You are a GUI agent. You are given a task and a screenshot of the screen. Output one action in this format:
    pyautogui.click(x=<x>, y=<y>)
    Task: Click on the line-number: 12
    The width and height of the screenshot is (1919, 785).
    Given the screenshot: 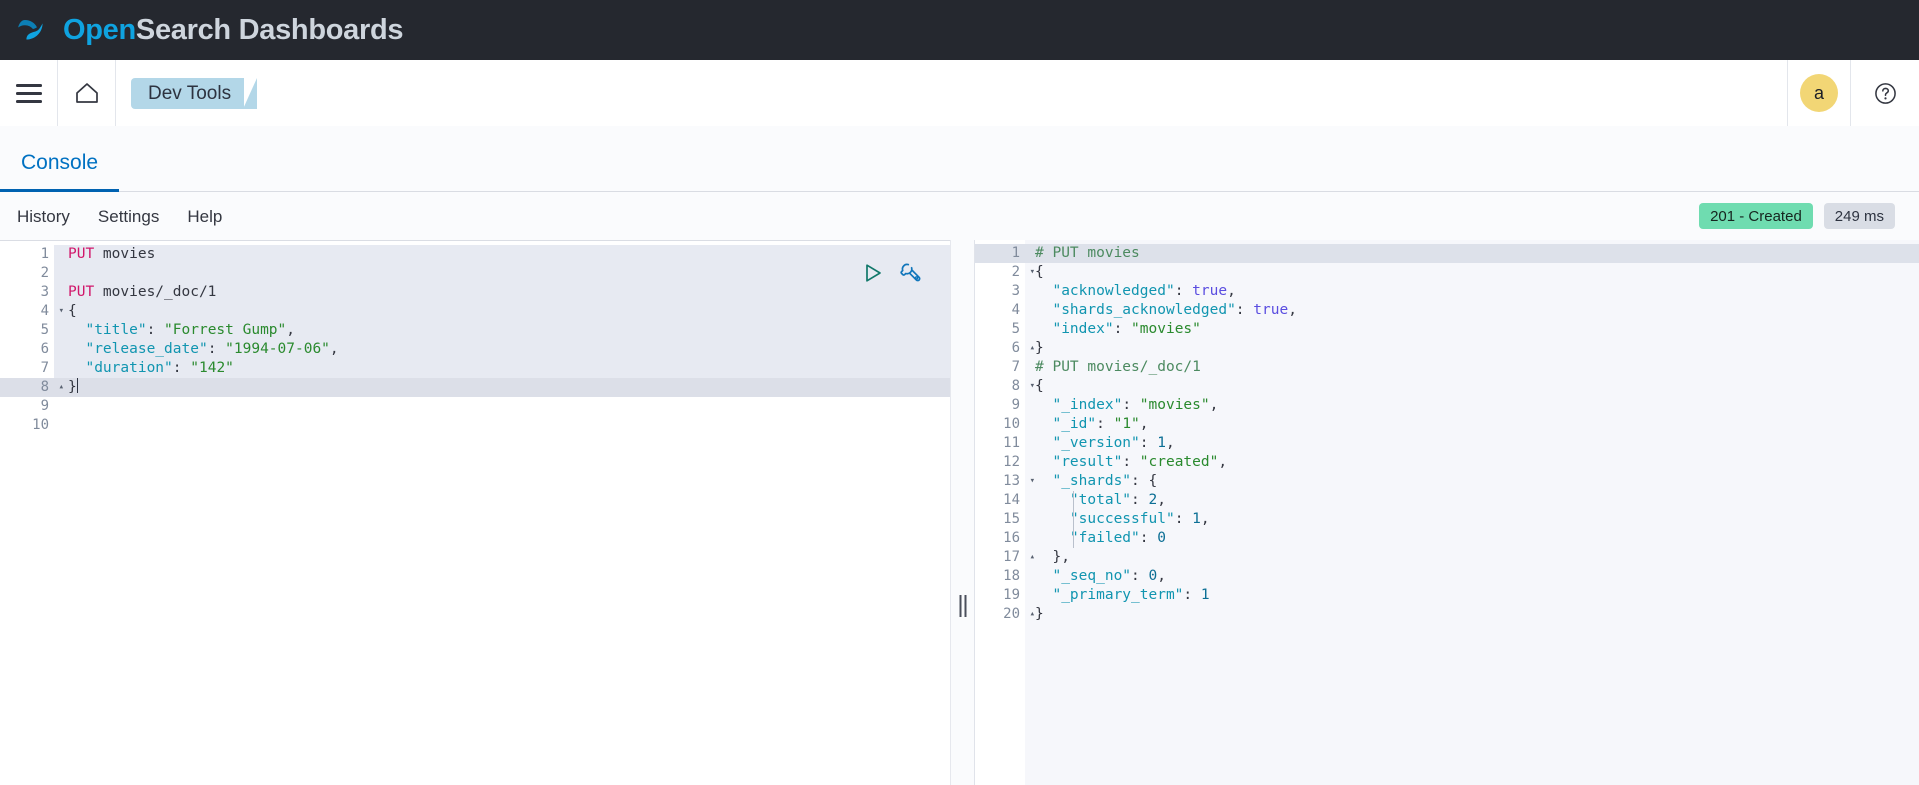 What is the action you would take?
    pyautogui.click(x=1011, y=462)
    